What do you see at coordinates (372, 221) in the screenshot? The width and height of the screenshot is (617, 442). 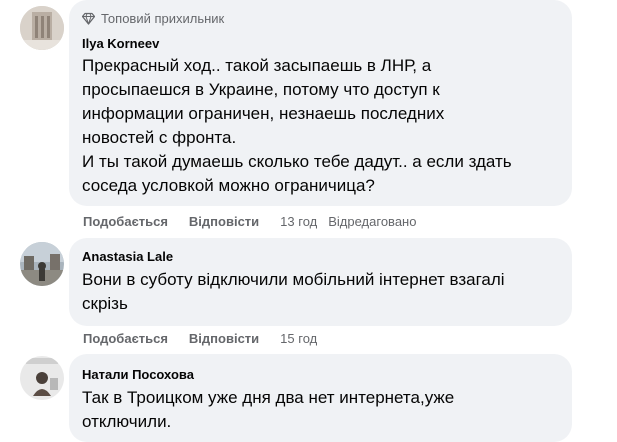 I see `edited-label: Відредаговано` at bounding box center [372, 221].